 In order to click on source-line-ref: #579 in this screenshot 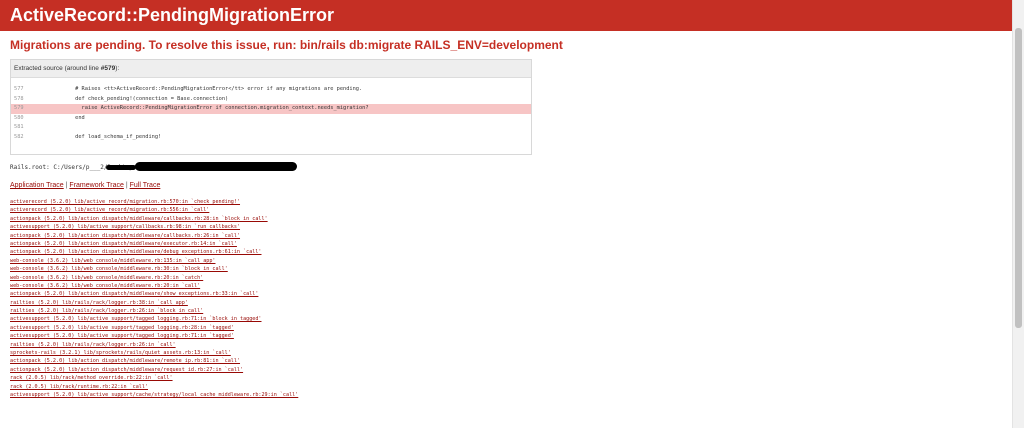, I will do `click(108, 68)`.